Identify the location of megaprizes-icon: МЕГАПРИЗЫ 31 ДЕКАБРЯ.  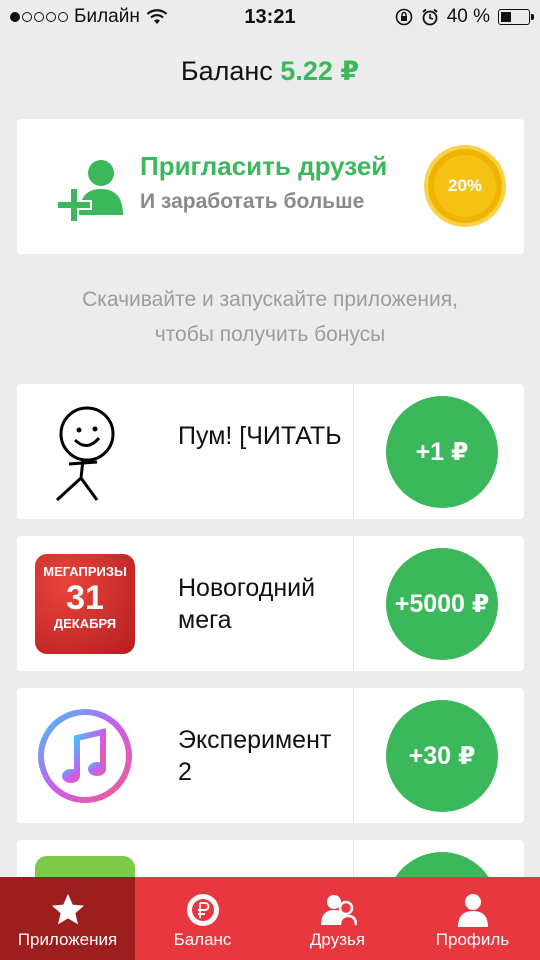
(85, 604).